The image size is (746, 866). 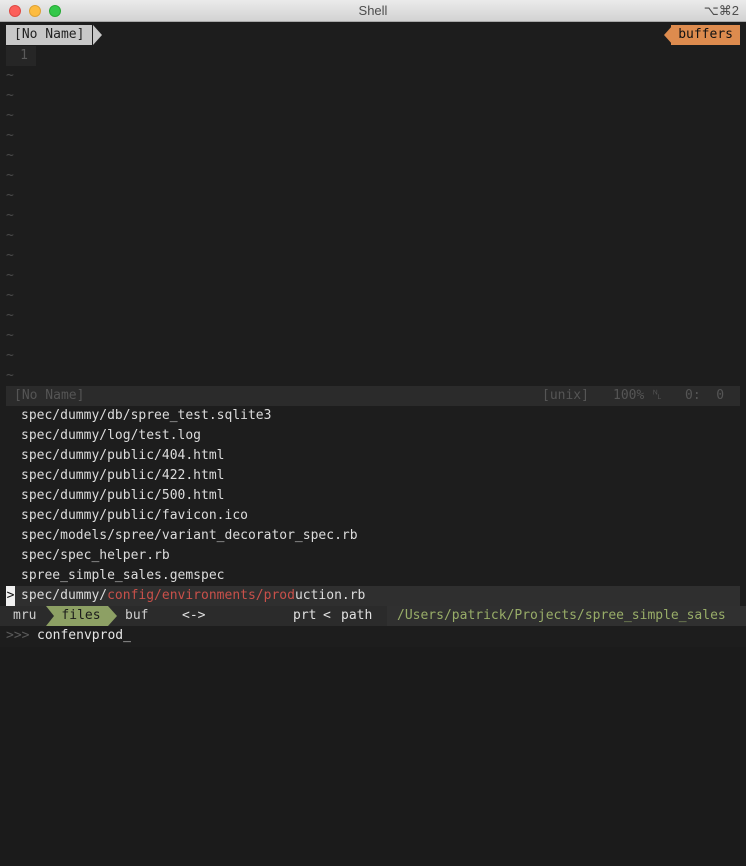 What do you see at coordinates (24, 616) in the screenshot?
I see `mode-mru: mru` at bounding box center [24, 616].